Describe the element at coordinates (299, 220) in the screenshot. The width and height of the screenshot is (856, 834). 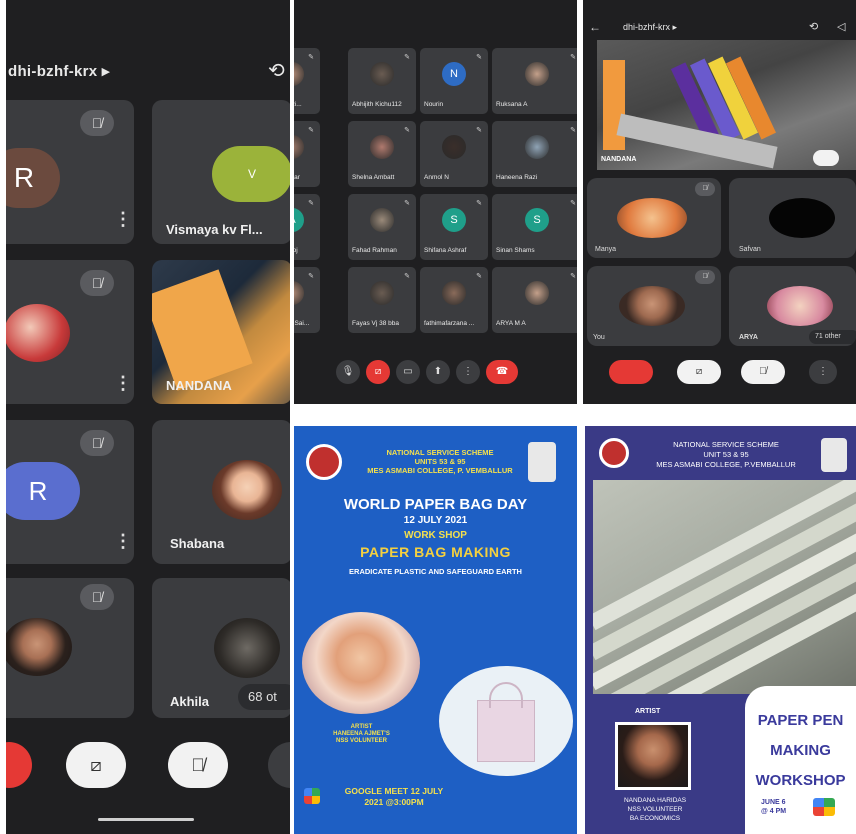
I see `avatar: A` at that location.